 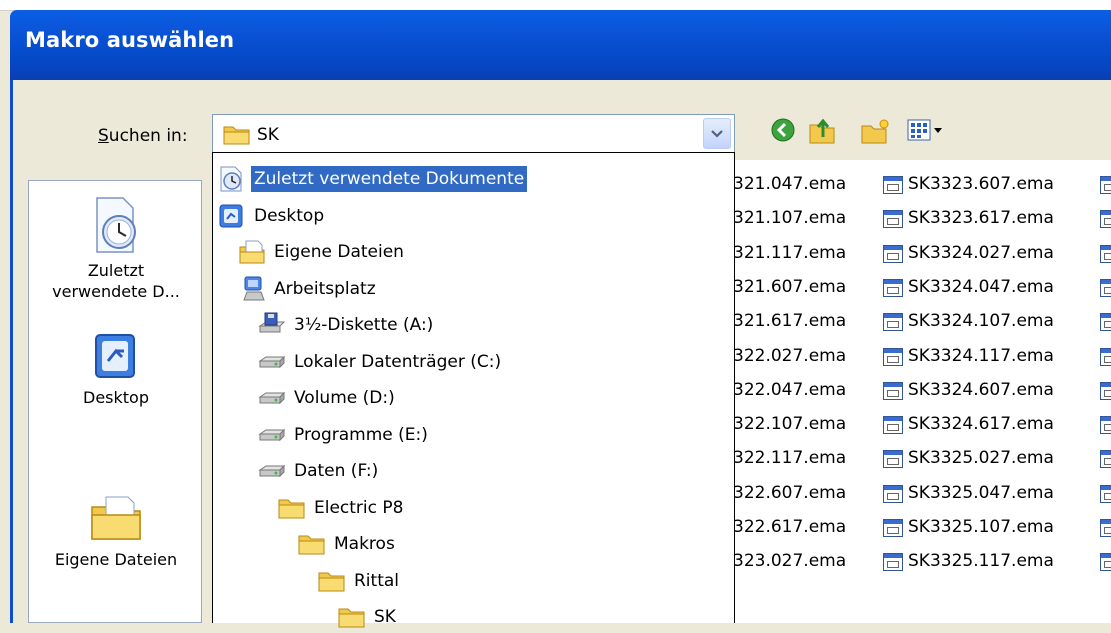 What do you see at coordinates (359, 581) in the screenshot?
I see `dropdown-item: Rittal` at bounding box center [359, 581].